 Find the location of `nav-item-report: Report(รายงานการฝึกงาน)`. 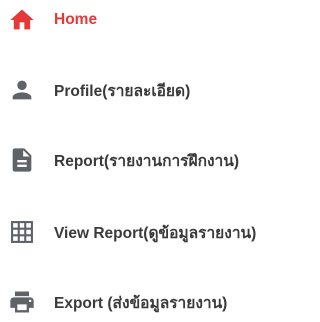

nav-item-report: Report(รายงานการฝึกงาน) is located at coordinates (147, 160).